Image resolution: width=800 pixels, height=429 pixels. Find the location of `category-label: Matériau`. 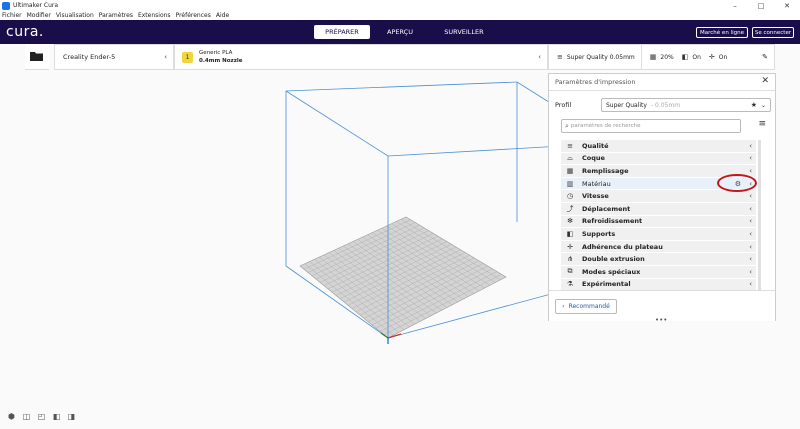

category-label: Matériau is located at coordinates (596, 183).